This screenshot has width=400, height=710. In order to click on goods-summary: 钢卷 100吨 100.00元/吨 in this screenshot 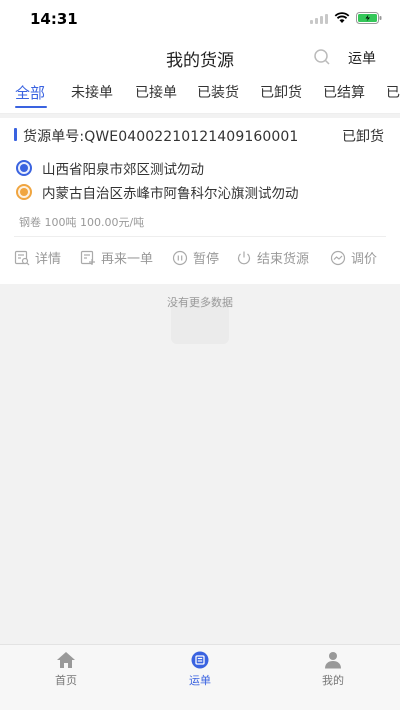, I will do `click(82, 222)`.